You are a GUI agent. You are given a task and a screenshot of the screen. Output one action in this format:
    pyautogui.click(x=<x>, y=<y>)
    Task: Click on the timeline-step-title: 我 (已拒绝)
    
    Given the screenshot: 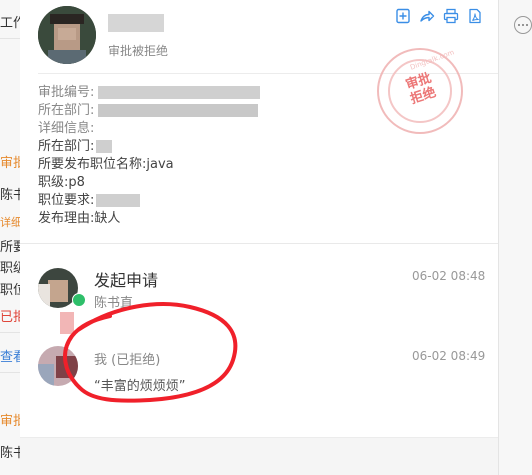 What is the action you would take?
    pyautogui.click(x=127, y=360)
    